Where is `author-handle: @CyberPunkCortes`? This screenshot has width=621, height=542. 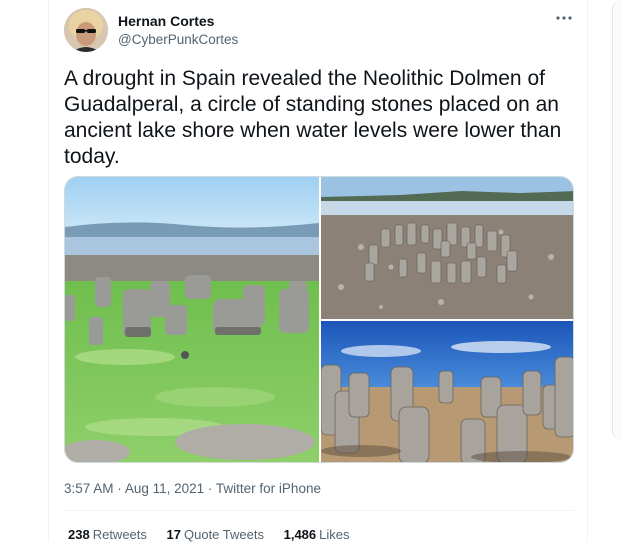
author-handle: @CyberPunkCortes is located at coordinates (178, 39).